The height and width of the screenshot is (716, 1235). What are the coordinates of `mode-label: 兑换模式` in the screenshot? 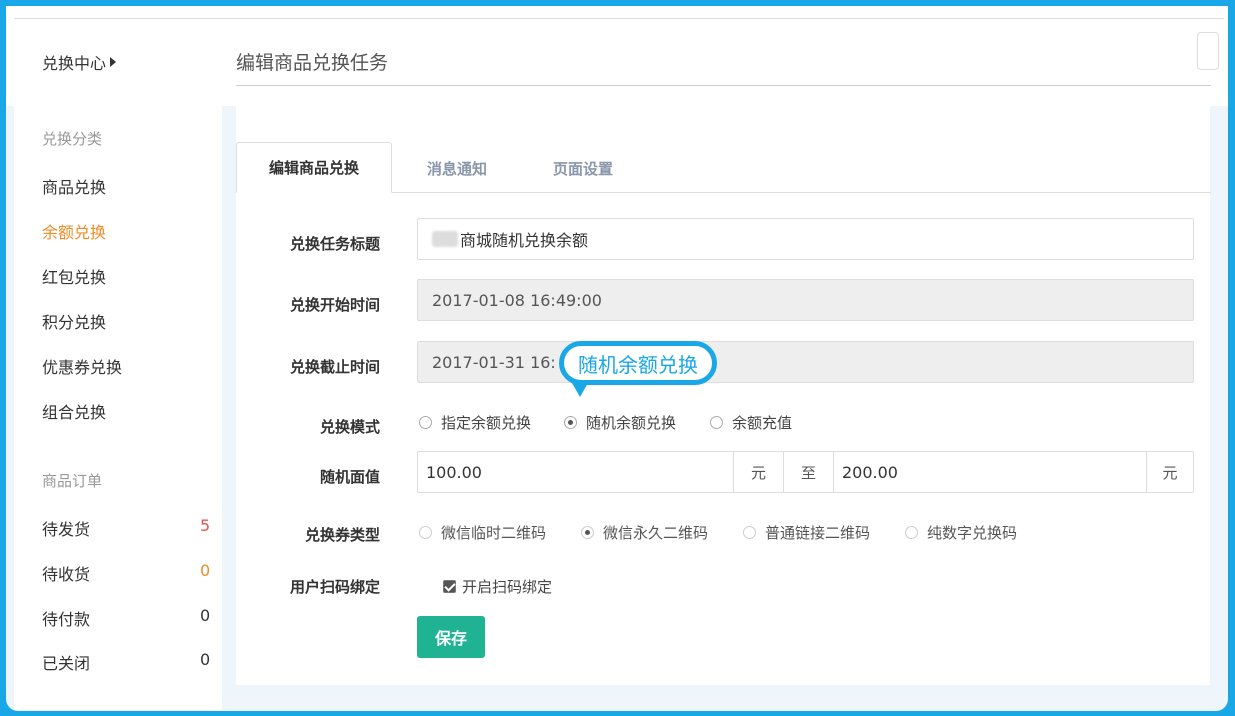 It's located at (349, 427).